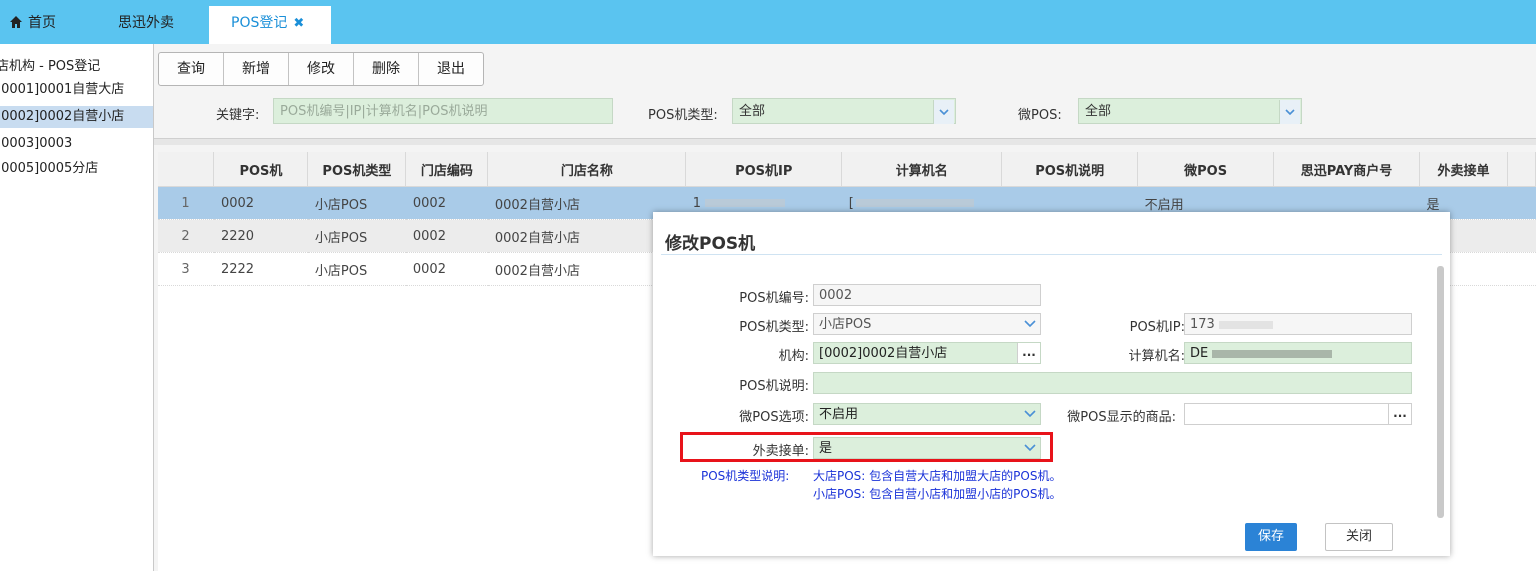 The image size is (1536, 572). What do you see at coordinates (774, 298) in the screenshot?
I see `pos-no-label: POS机编号:` at bounding box center [774, 298].